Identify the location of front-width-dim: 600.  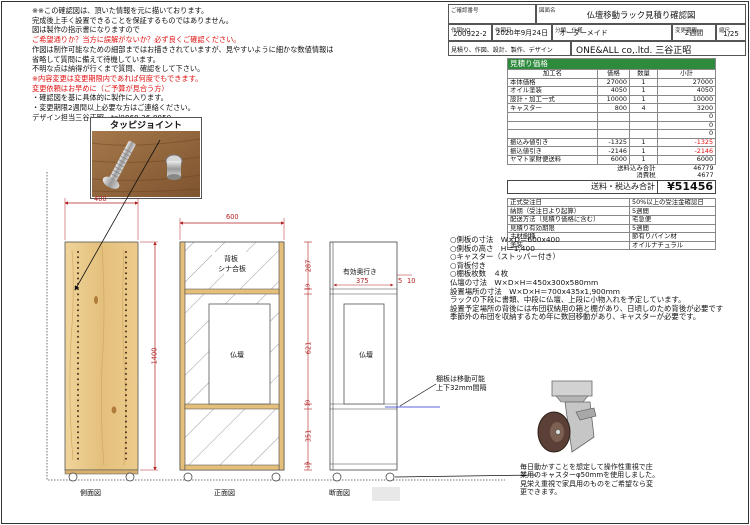
(232, 217).